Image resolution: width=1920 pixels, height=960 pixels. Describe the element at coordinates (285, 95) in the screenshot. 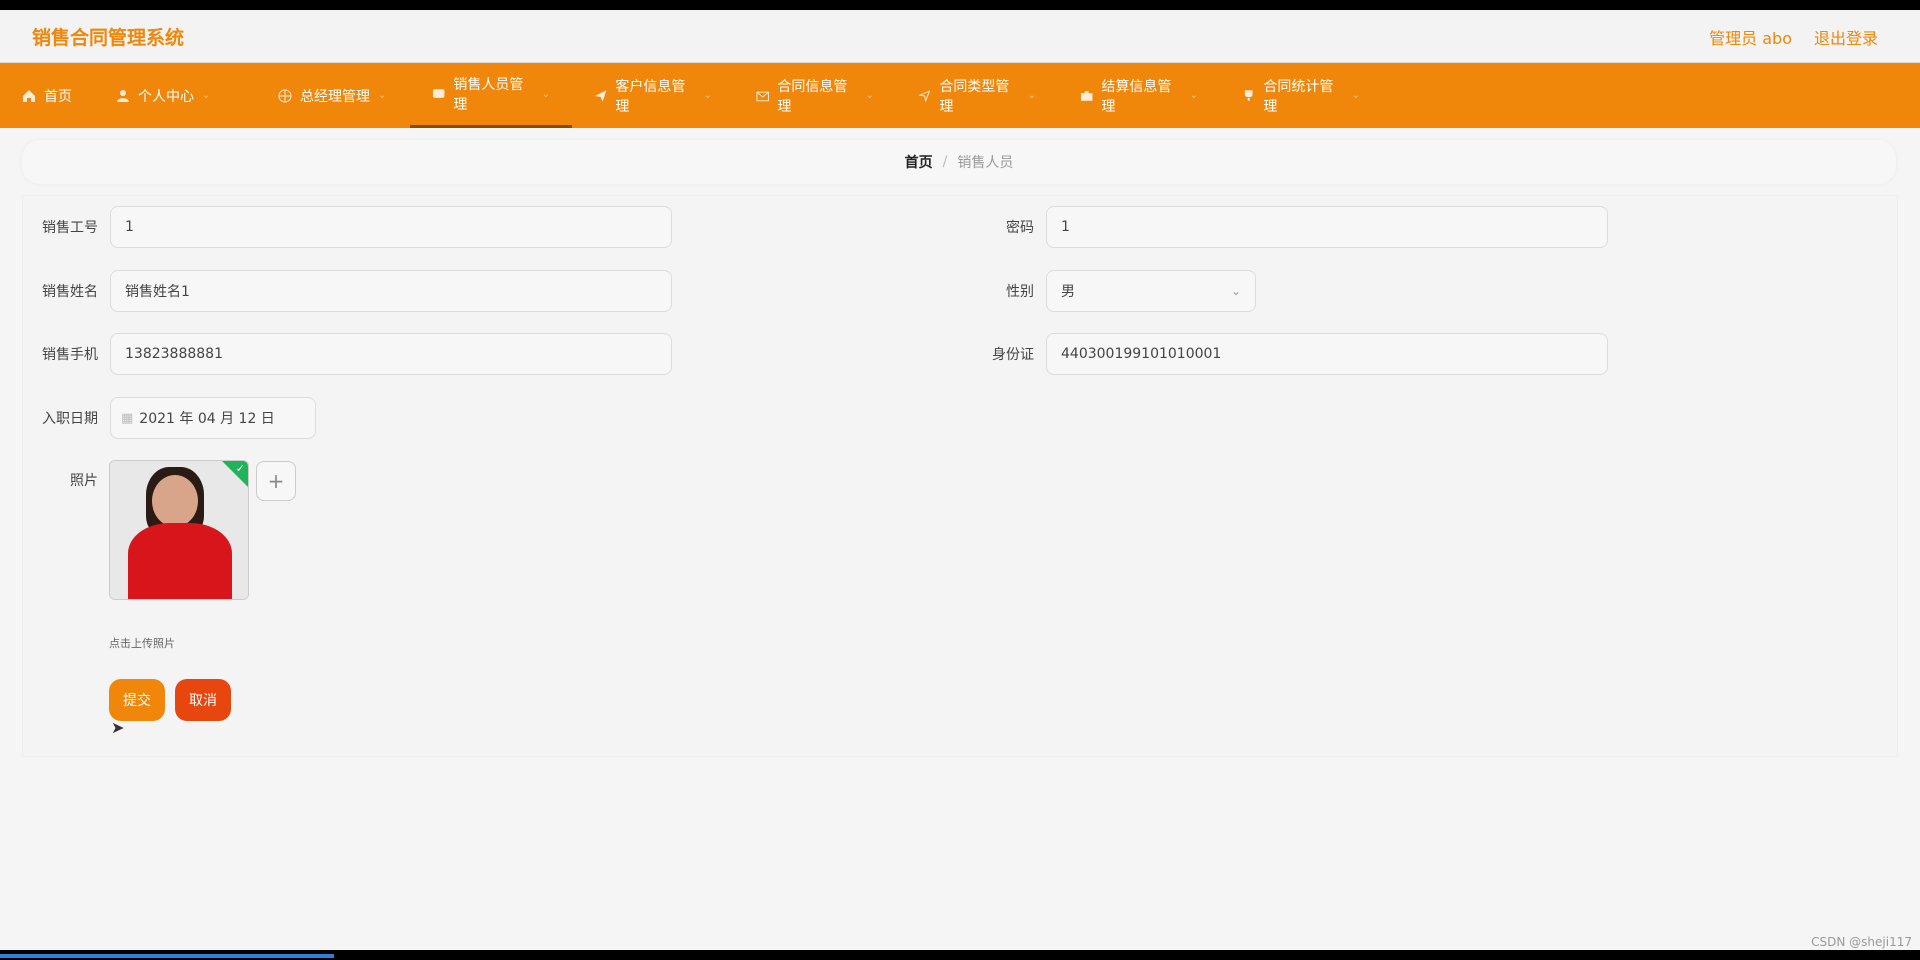

I see `globe-icon` at that location.